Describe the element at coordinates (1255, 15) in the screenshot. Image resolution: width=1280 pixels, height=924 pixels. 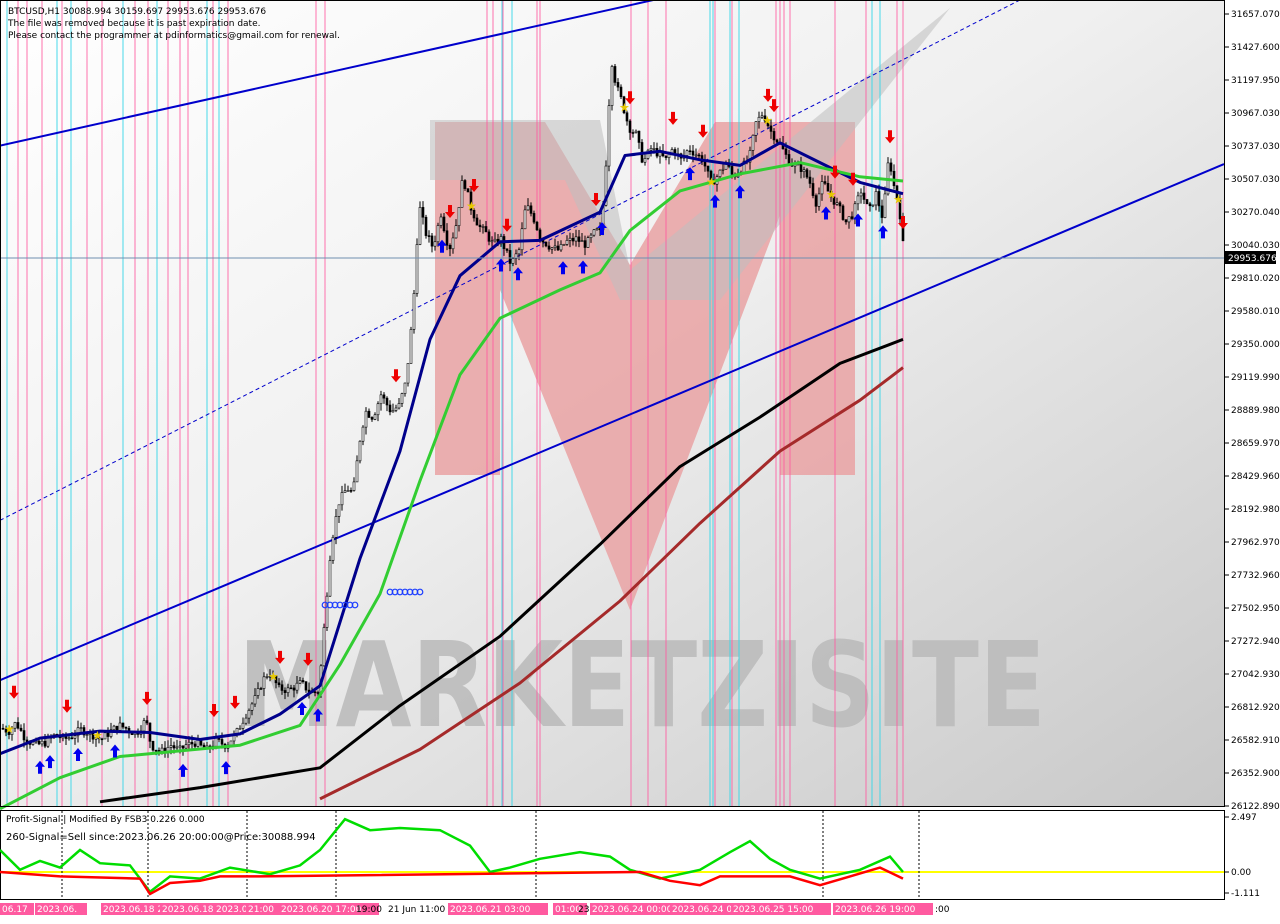
I see `price-tick-label: 31657.070` at that location.